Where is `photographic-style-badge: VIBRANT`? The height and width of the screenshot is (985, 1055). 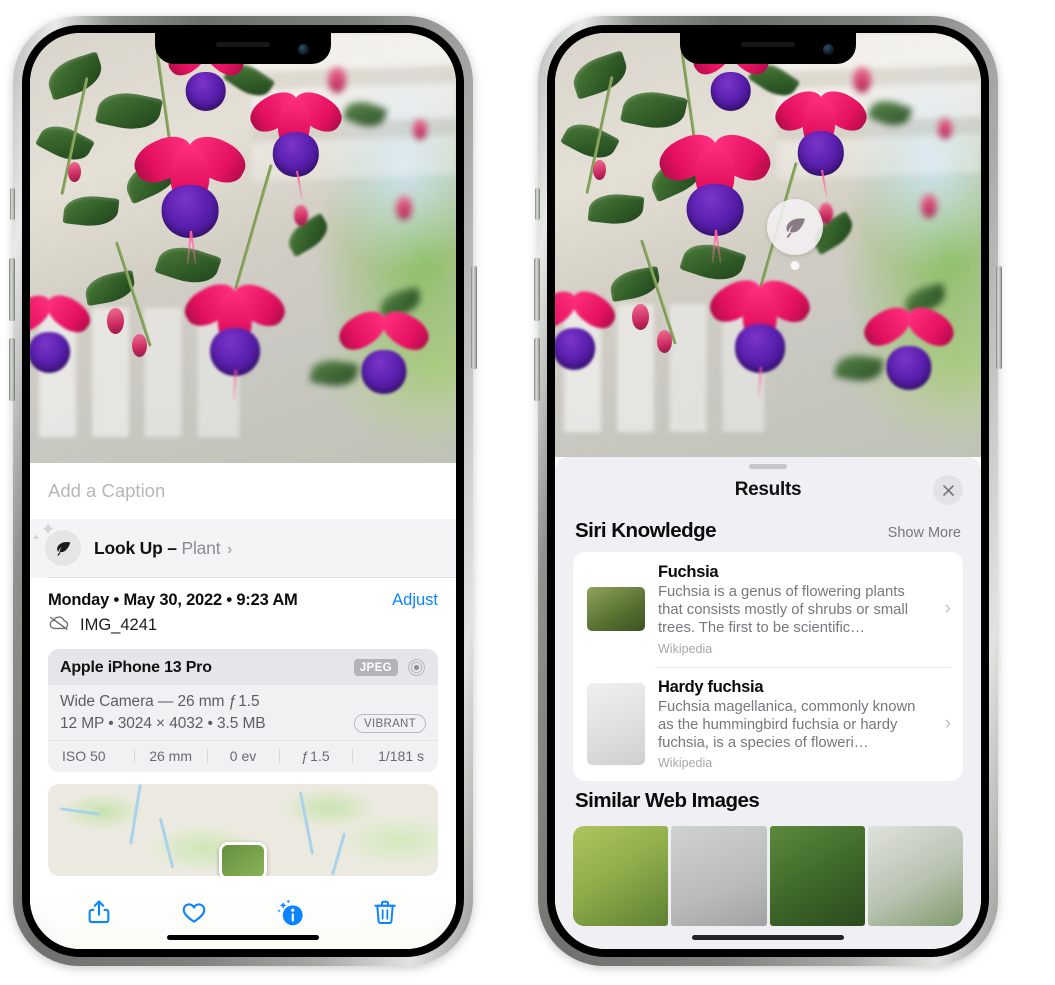 photographic-style-badge: VIBRANT is located at coordinates (390, 723).